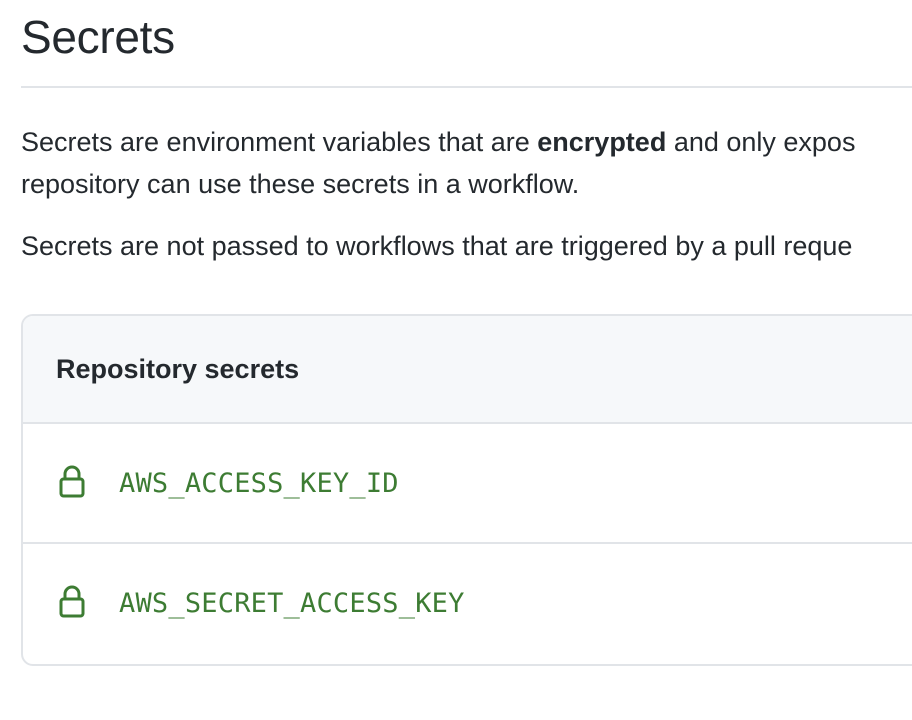 The image size is (912, 720). Describe the element at coordinates (178, 368) in the screenshot. I see `repository-secrets-heading: Repository secrets` at that location.